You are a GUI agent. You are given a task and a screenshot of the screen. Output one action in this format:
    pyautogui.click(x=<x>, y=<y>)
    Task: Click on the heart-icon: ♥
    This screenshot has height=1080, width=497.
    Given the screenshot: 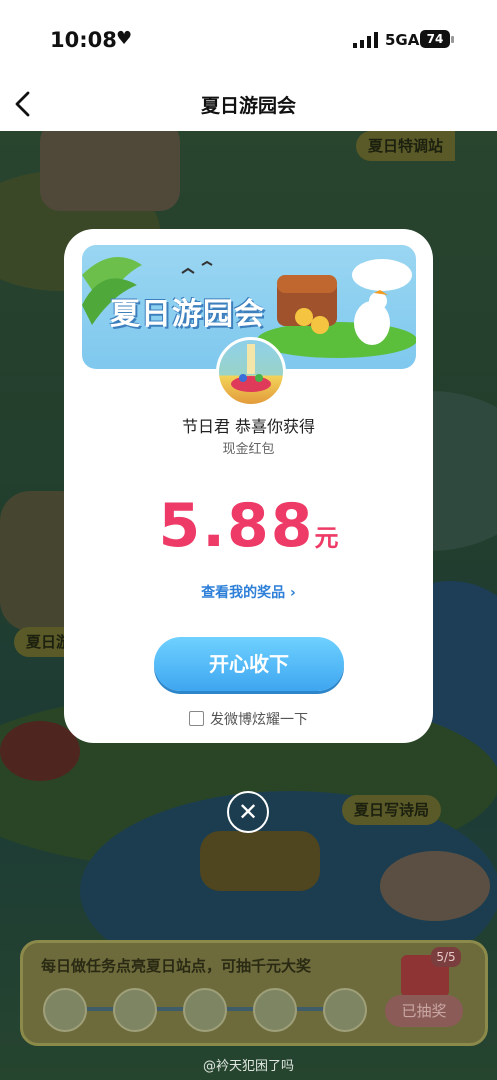 What is the action you would take?
    pyautogui.click(x=124, y=38)
    